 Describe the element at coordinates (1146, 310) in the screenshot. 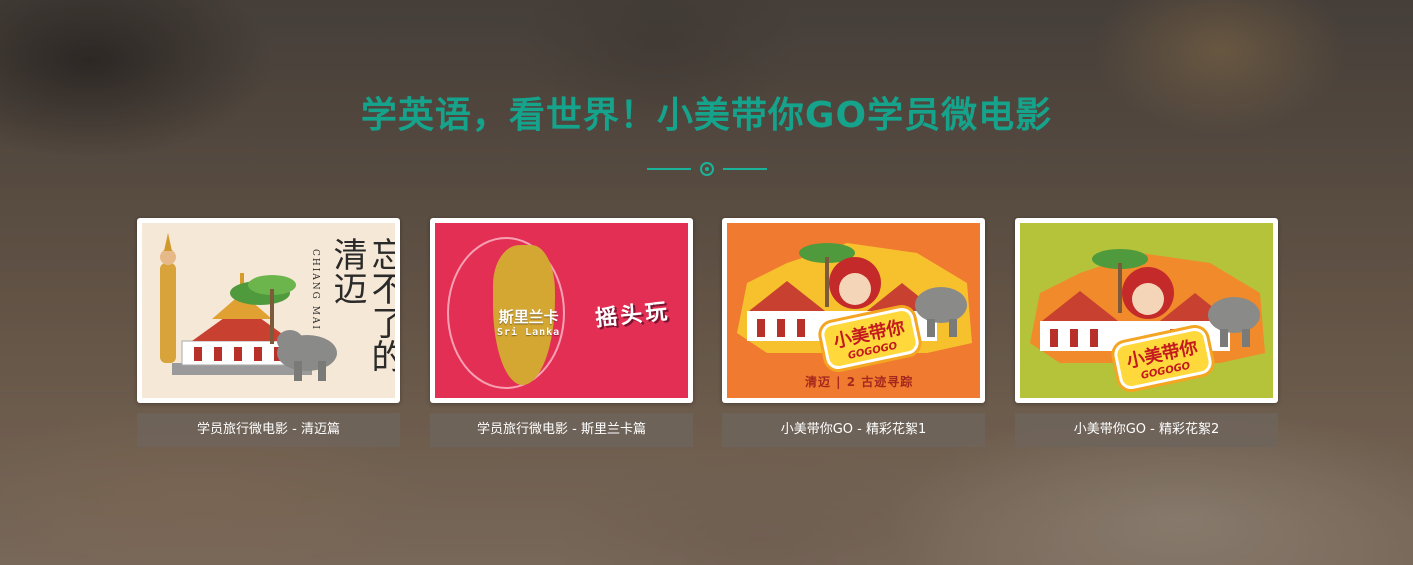

I see `video-thumbnail: 小美带你 GOGOGO` at that location.